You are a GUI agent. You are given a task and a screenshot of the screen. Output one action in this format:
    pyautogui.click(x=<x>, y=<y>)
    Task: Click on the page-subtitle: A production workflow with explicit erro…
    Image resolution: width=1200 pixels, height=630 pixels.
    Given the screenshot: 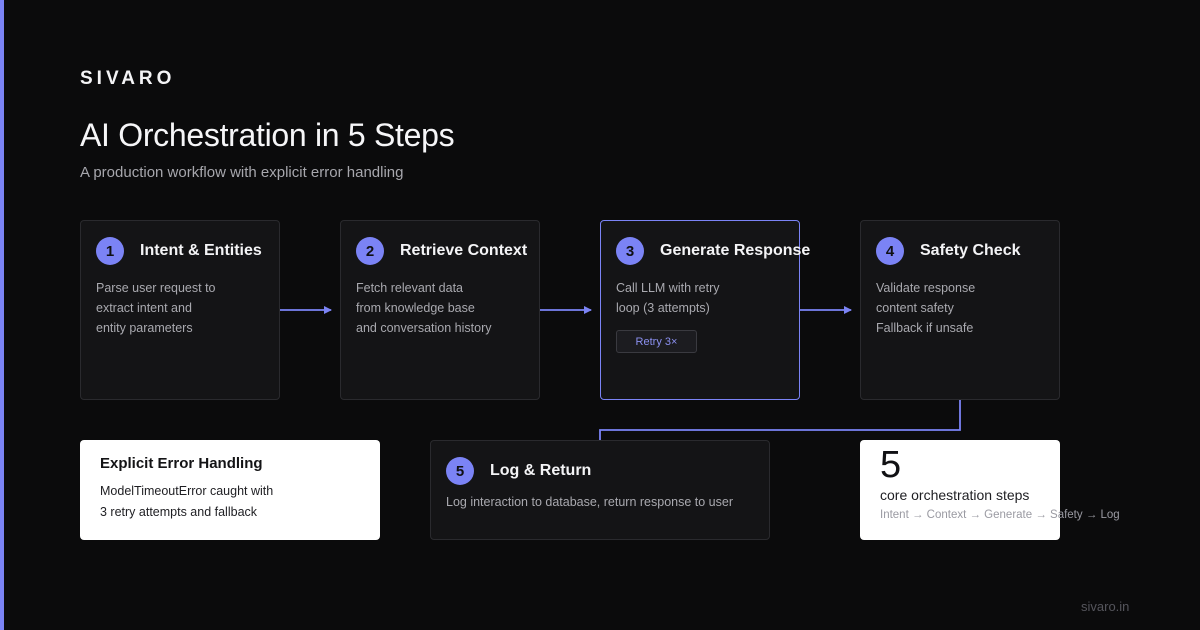 What is the action you would take?
    pyautogui.click(x=242, y=172)
    